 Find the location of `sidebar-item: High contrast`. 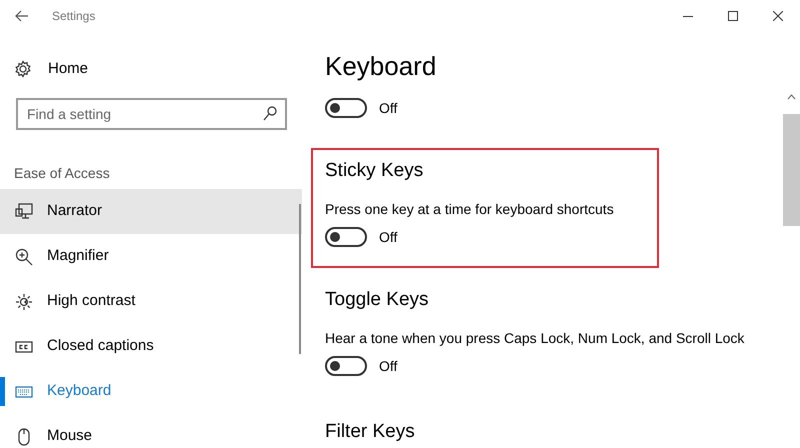

sidebar-item: High contrast is located at coordinates (151, 301).